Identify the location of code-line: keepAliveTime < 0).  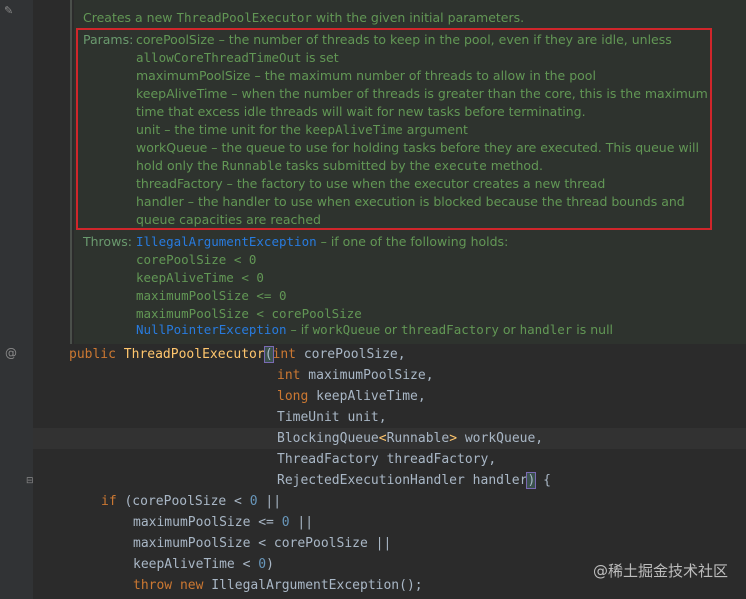
(203, 564).